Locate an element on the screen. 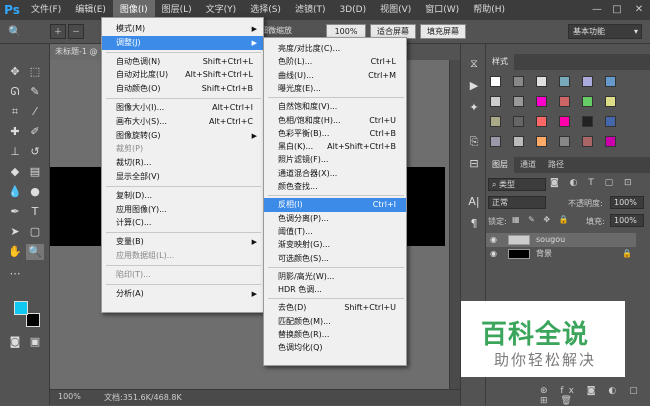  layer-row: ◉ 背景 🔒 is located at coordinates (561, 254).